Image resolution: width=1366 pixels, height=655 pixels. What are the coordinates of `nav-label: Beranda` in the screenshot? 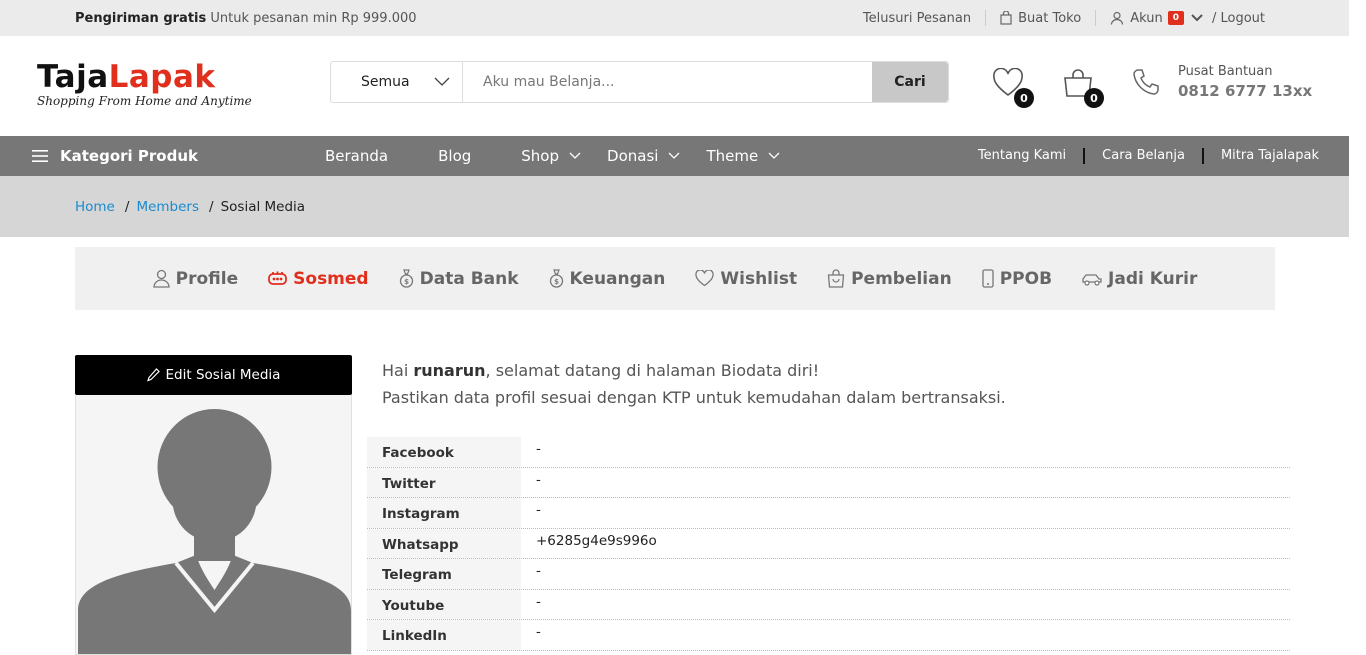 It's located at (357, 156).